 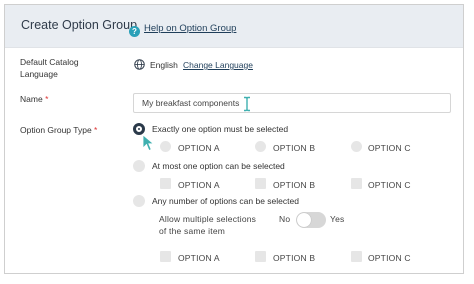 I want to click on at-most-one-option-b-checkbox, so click(x=260, y=183).